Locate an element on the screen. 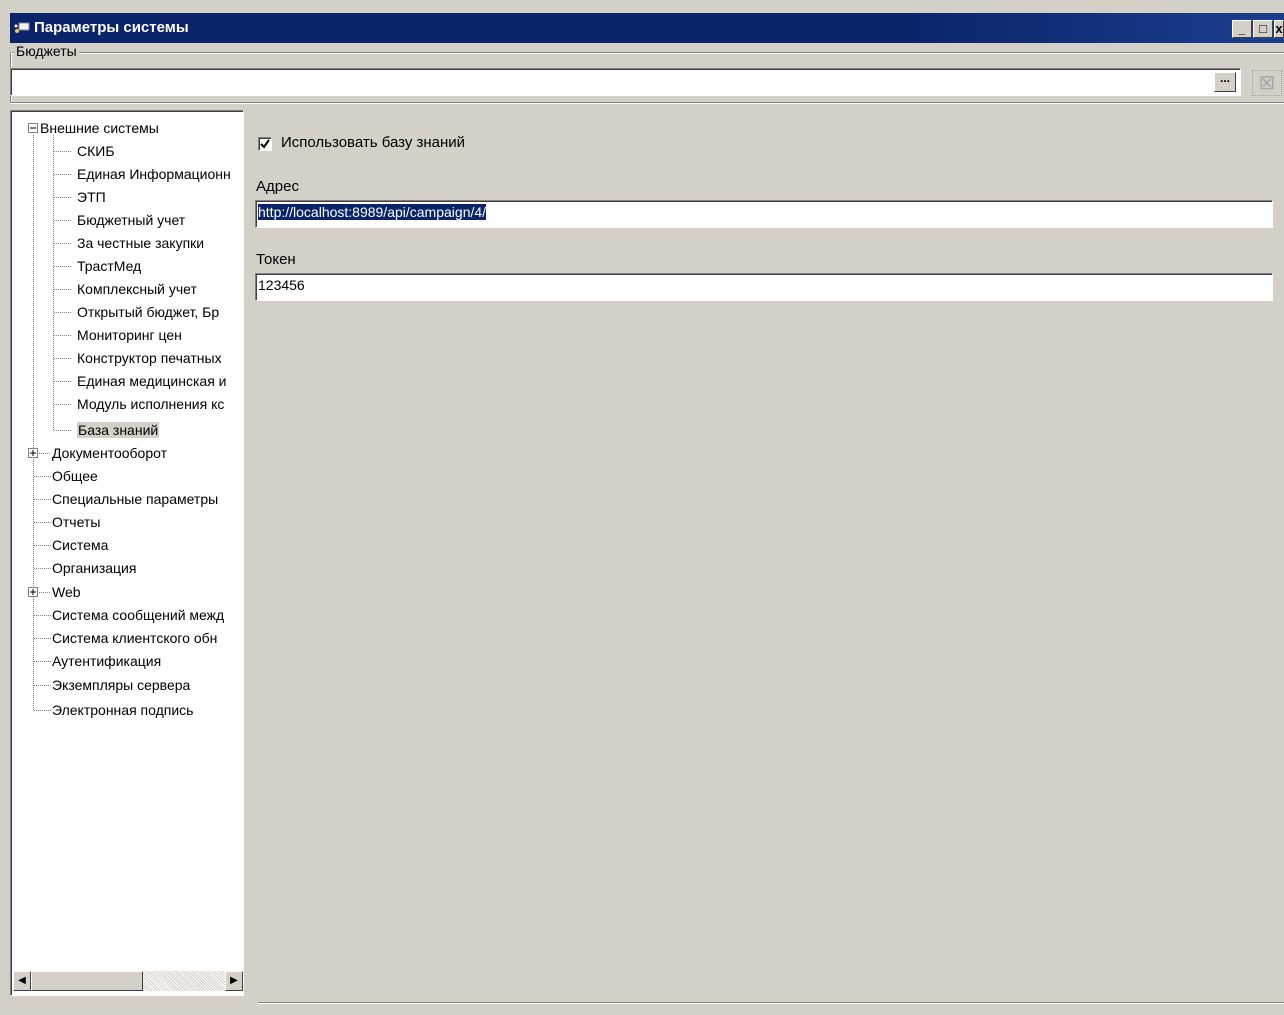 This screenshot has height=1015, width=1284. use-knowledge-base-label: Использовать базу знаний is located at coordinates (373, 142).